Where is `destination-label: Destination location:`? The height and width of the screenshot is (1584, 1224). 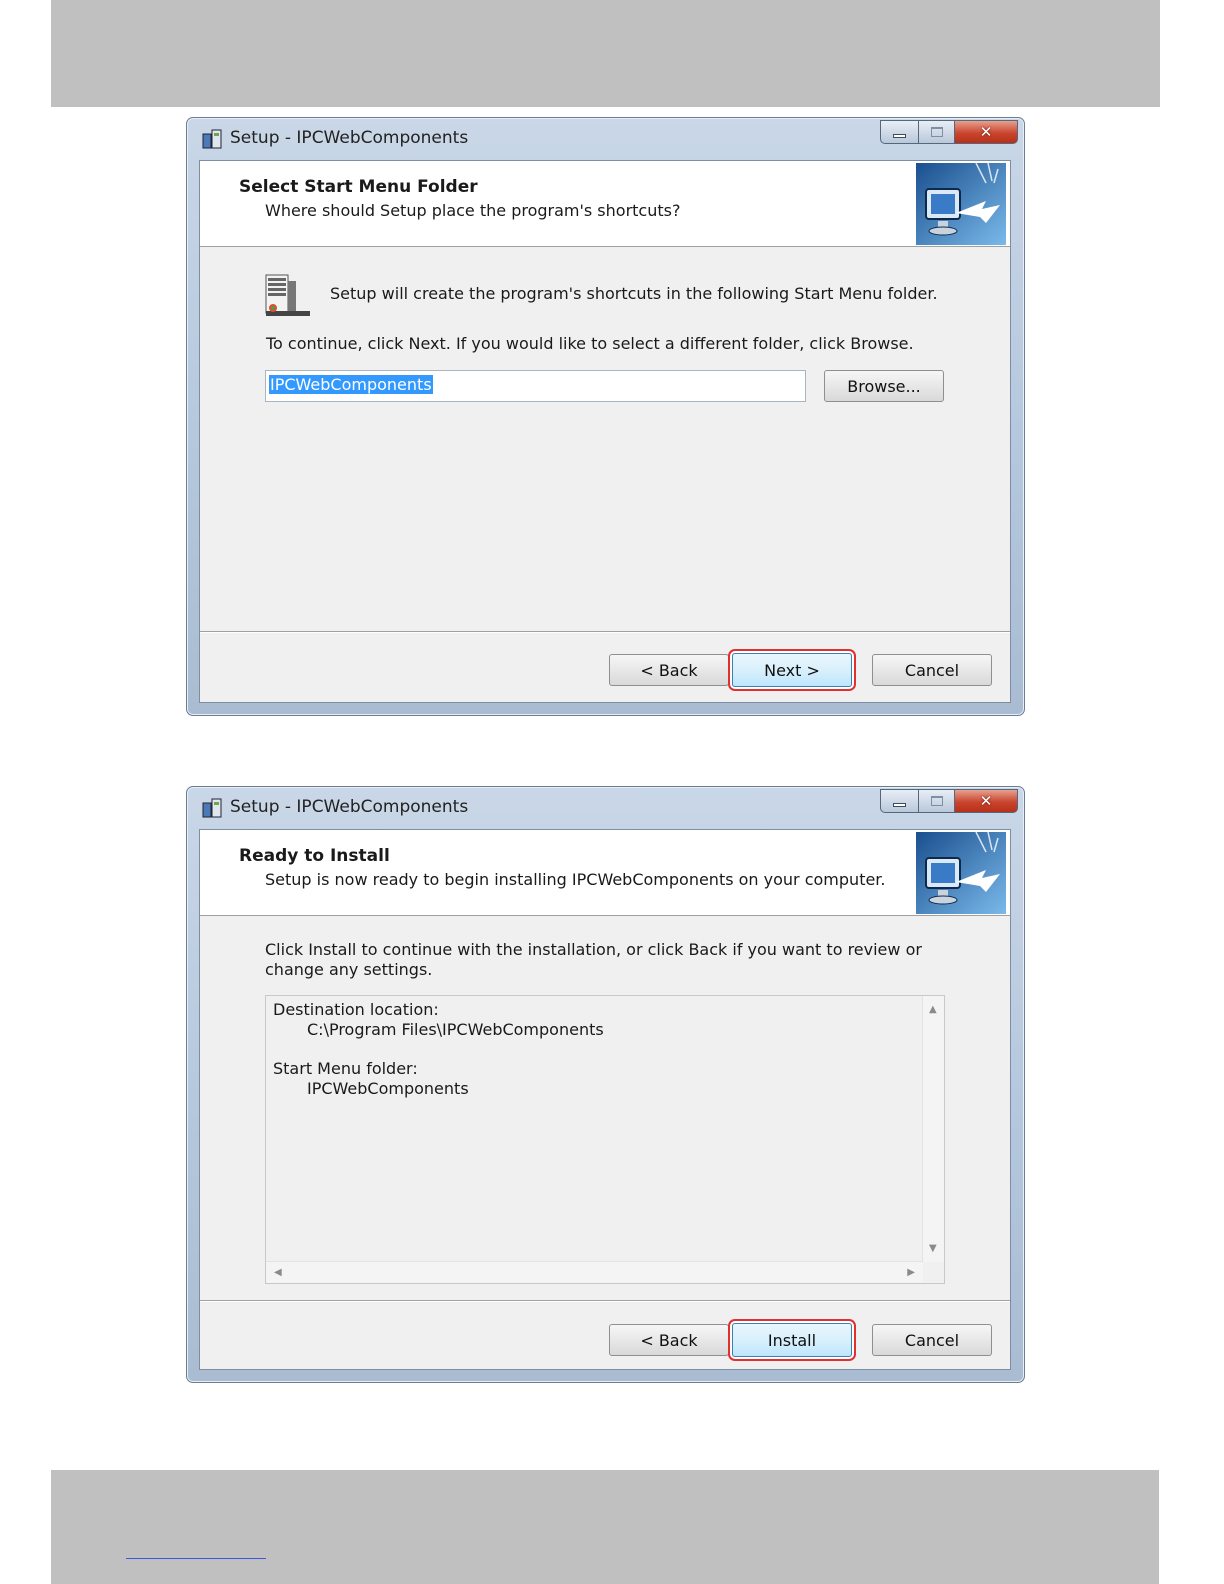 destination-label: Destination location: is located at coordinates (356, 1009).